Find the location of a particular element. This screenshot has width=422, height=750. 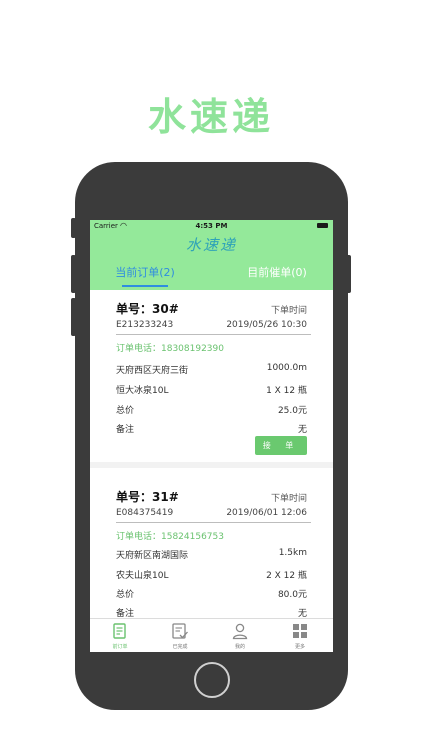

app-title: 水速递 is located at coordinates (211, 245).